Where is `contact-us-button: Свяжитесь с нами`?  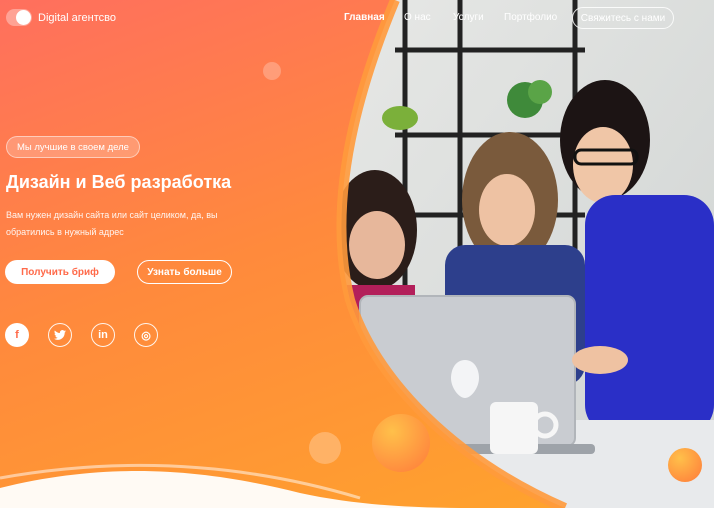
contact-us-button: Свяжитесь с нами is located at coordinates (623, 18).